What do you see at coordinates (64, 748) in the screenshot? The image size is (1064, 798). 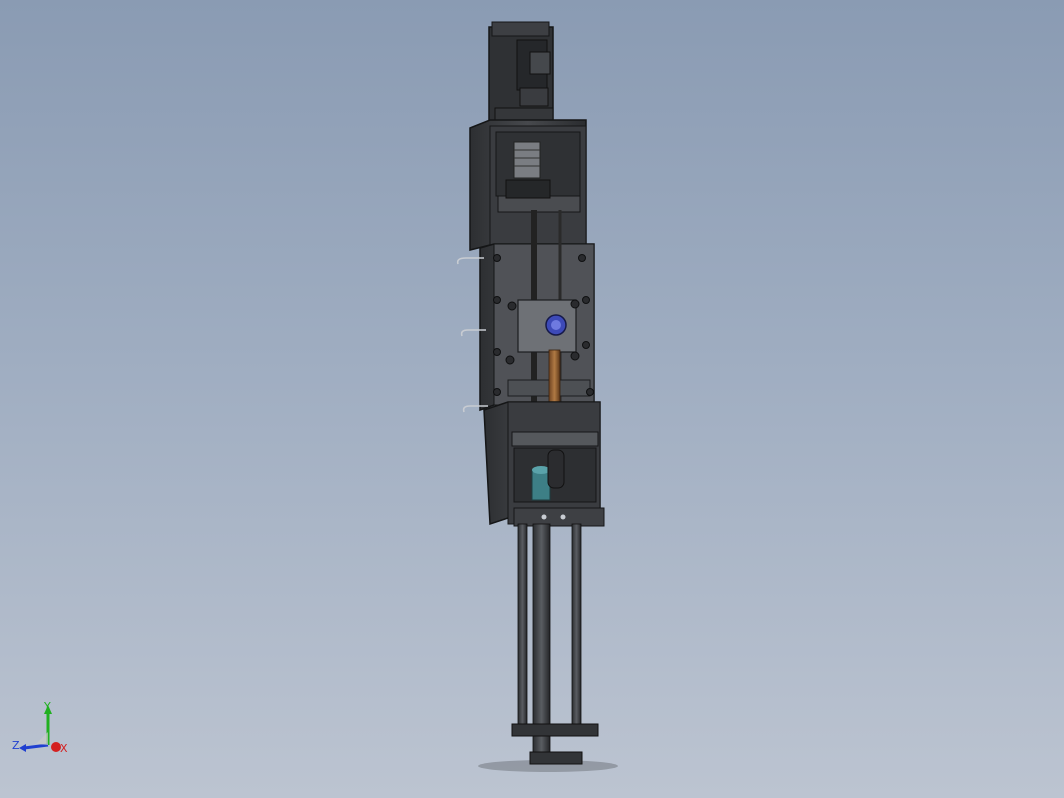 I see `triad-x-label: X` at bounding box center [64, 748].